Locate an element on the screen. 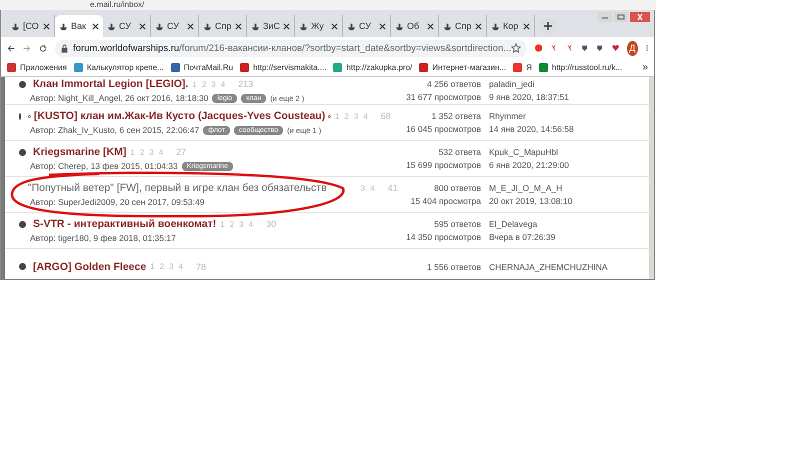 This screenshot has width=800, height=449. last-poster: El_Delavega is located at coordinates (569, 224).